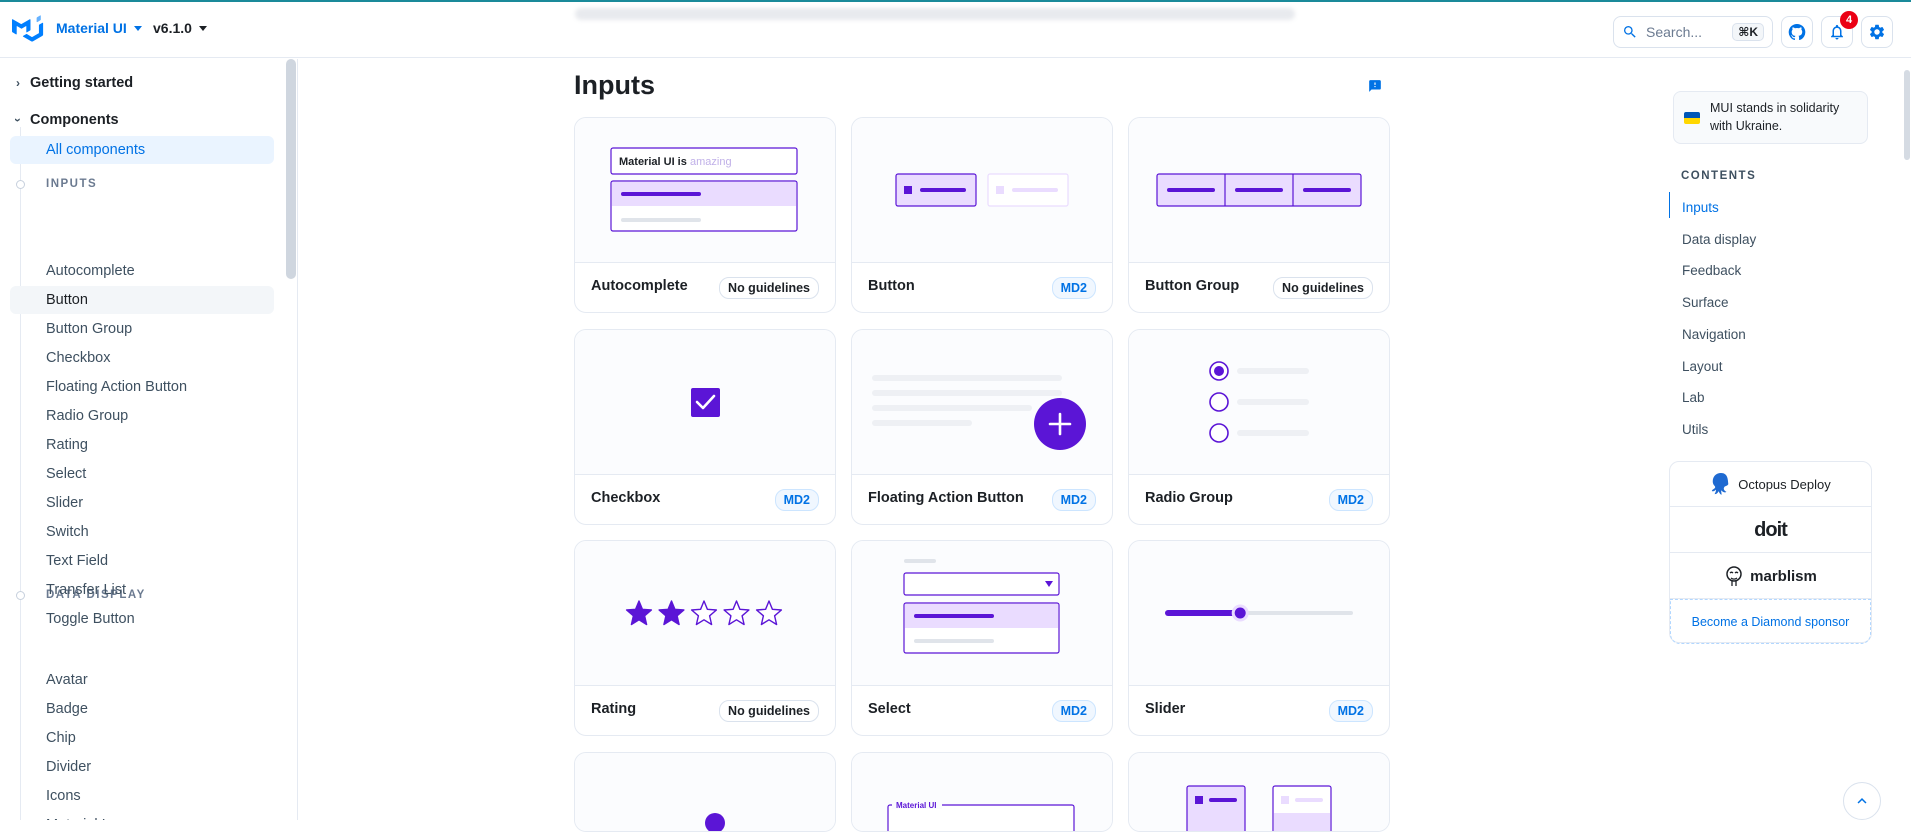 This screenshot has height=832, width=1911. I want to click on component-card-switch, so click(705, 792).